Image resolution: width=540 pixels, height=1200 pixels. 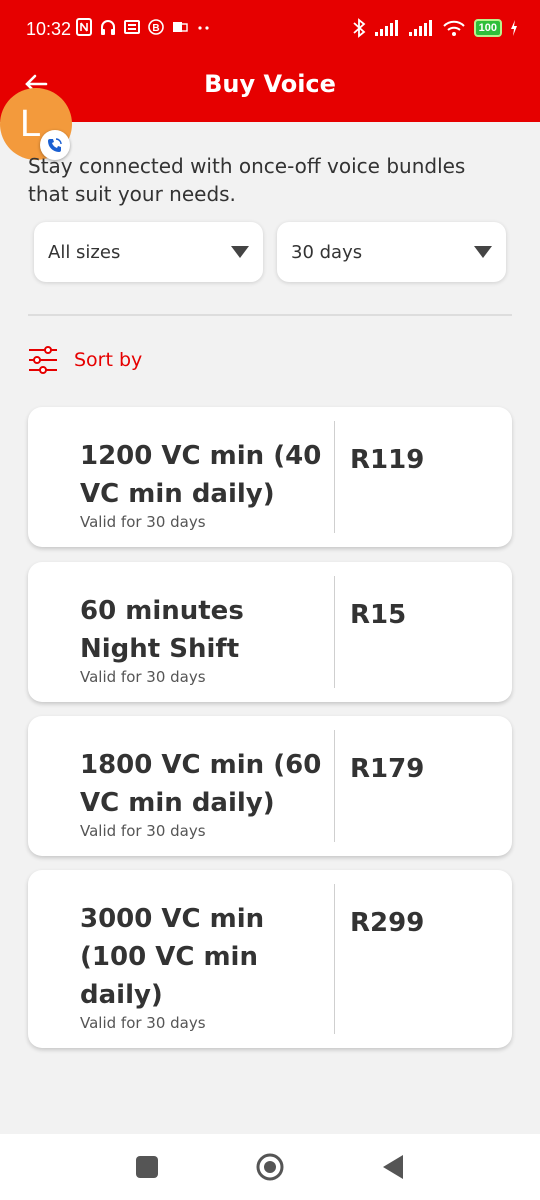 What do you see at coordinates (378, 615) in the screenshot?
I see `bundle-price: R15` at bounding box center [378, 615].